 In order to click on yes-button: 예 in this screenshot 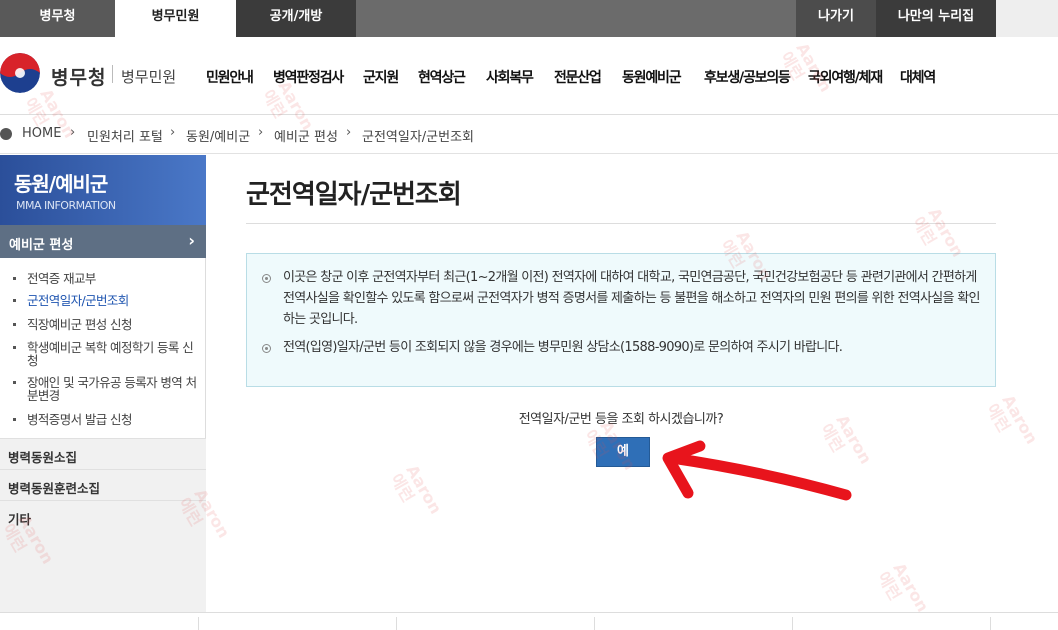, I will do `click(623, 452)`.